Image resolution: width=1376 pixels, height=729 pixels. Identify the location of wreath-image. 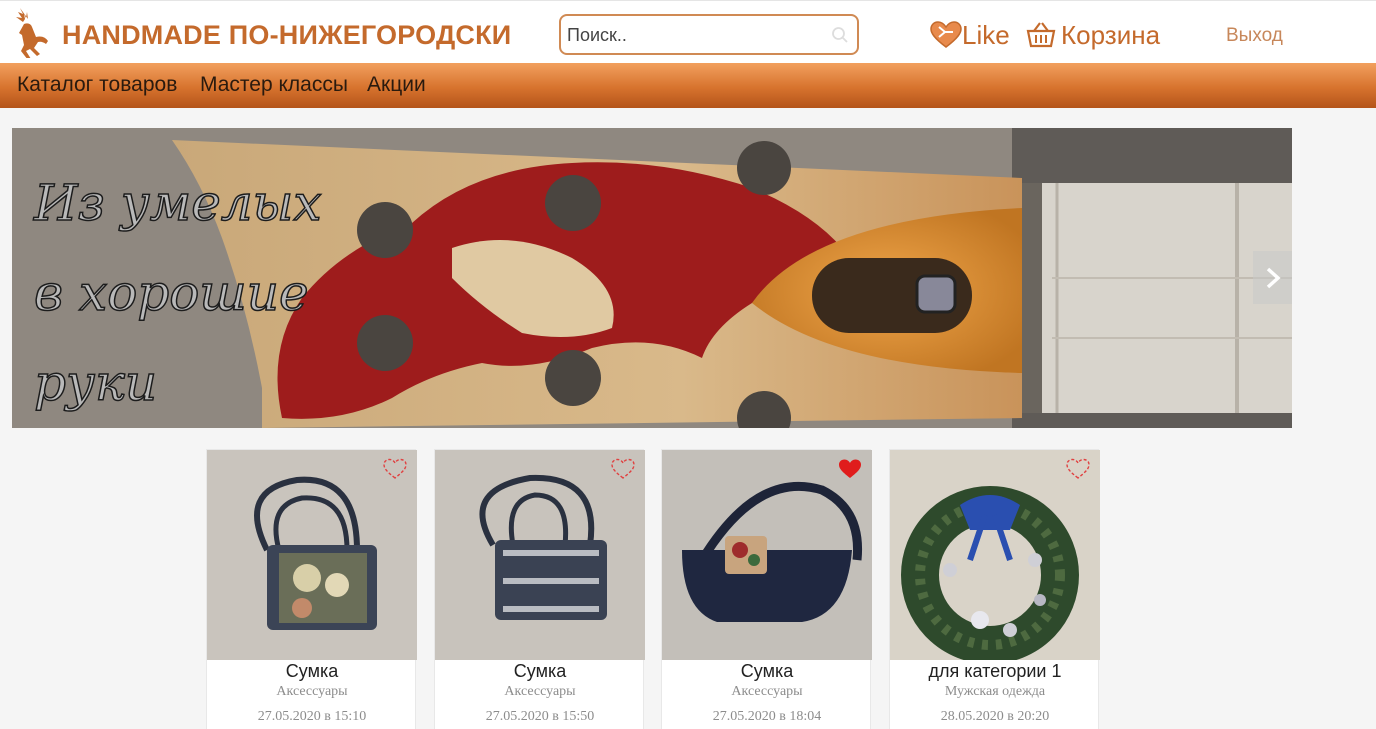
(995, 555).